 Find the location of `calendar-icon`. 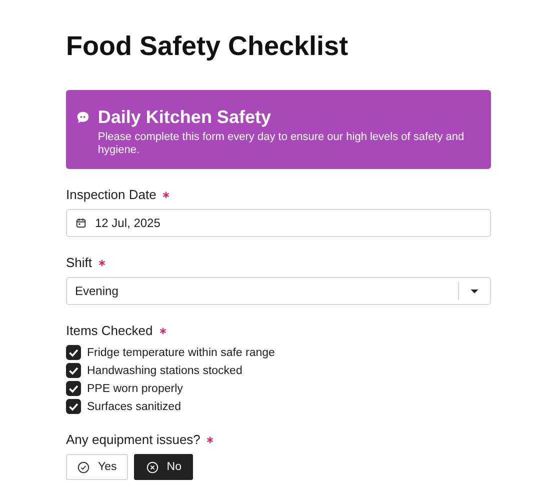

calendar-icon is located at coordinates (81, 223).